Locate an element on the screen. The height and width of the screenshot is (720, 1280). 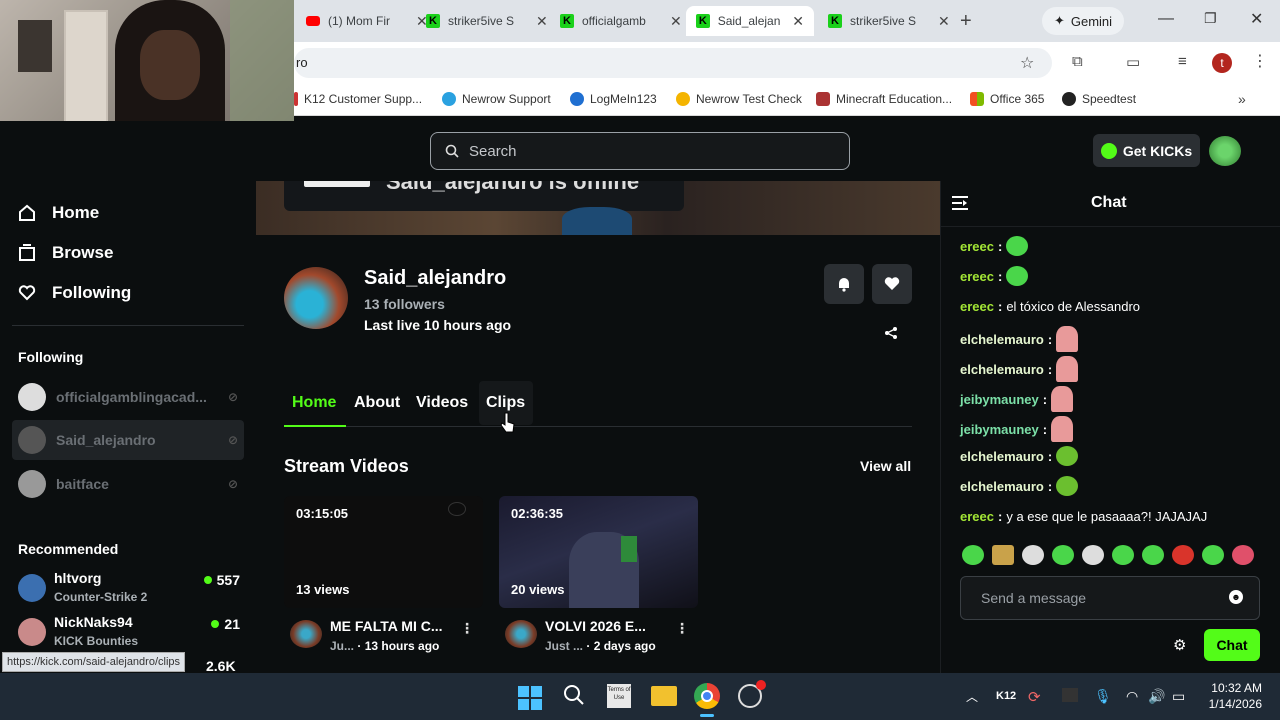
windows-start-icon is located at coordinates (530, 698).